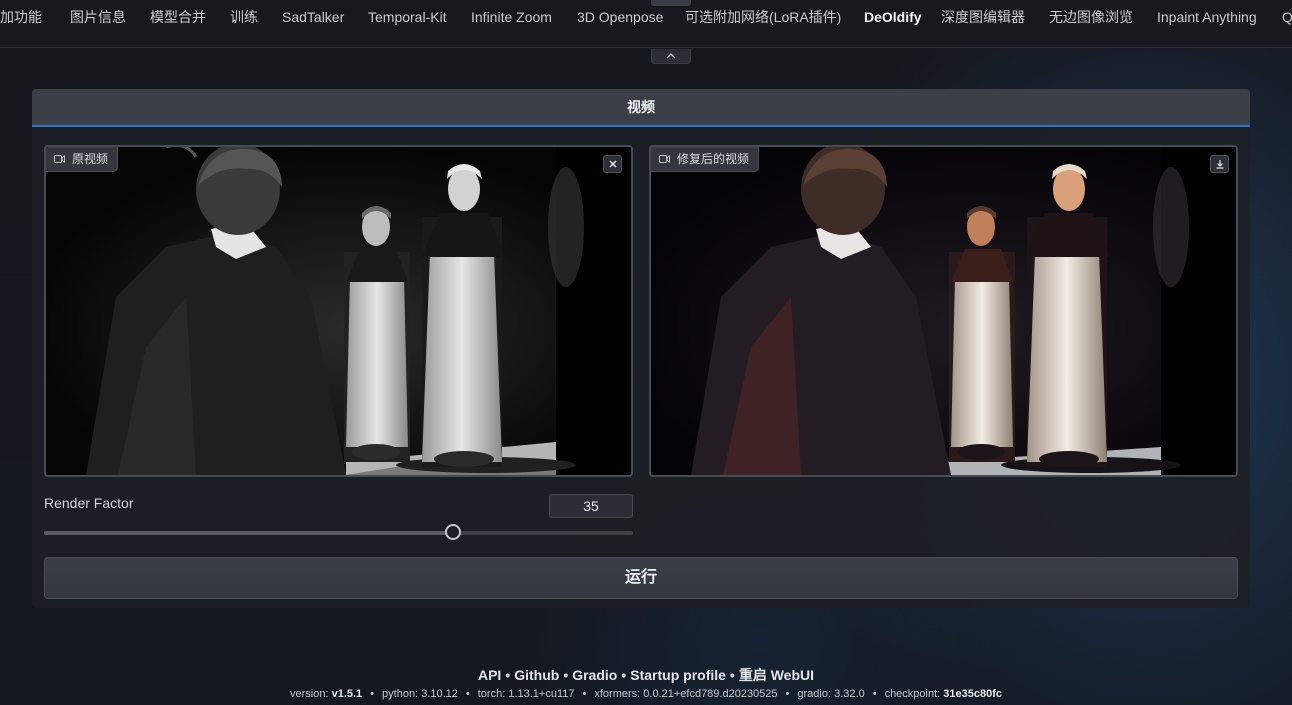  I want to click on close-icon, so click(613, 164).